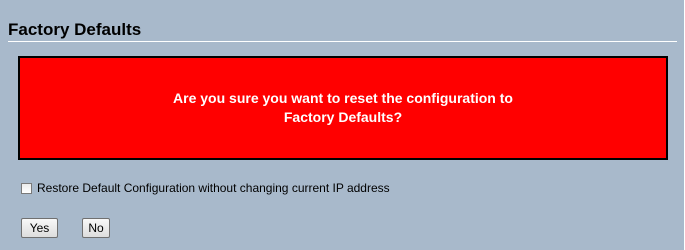 The height and width of the screenshot is (250, 685). What do you see at coordinates (342, 41) in the screenshot?
I see `title-divider` at bounding box center [342, 41].